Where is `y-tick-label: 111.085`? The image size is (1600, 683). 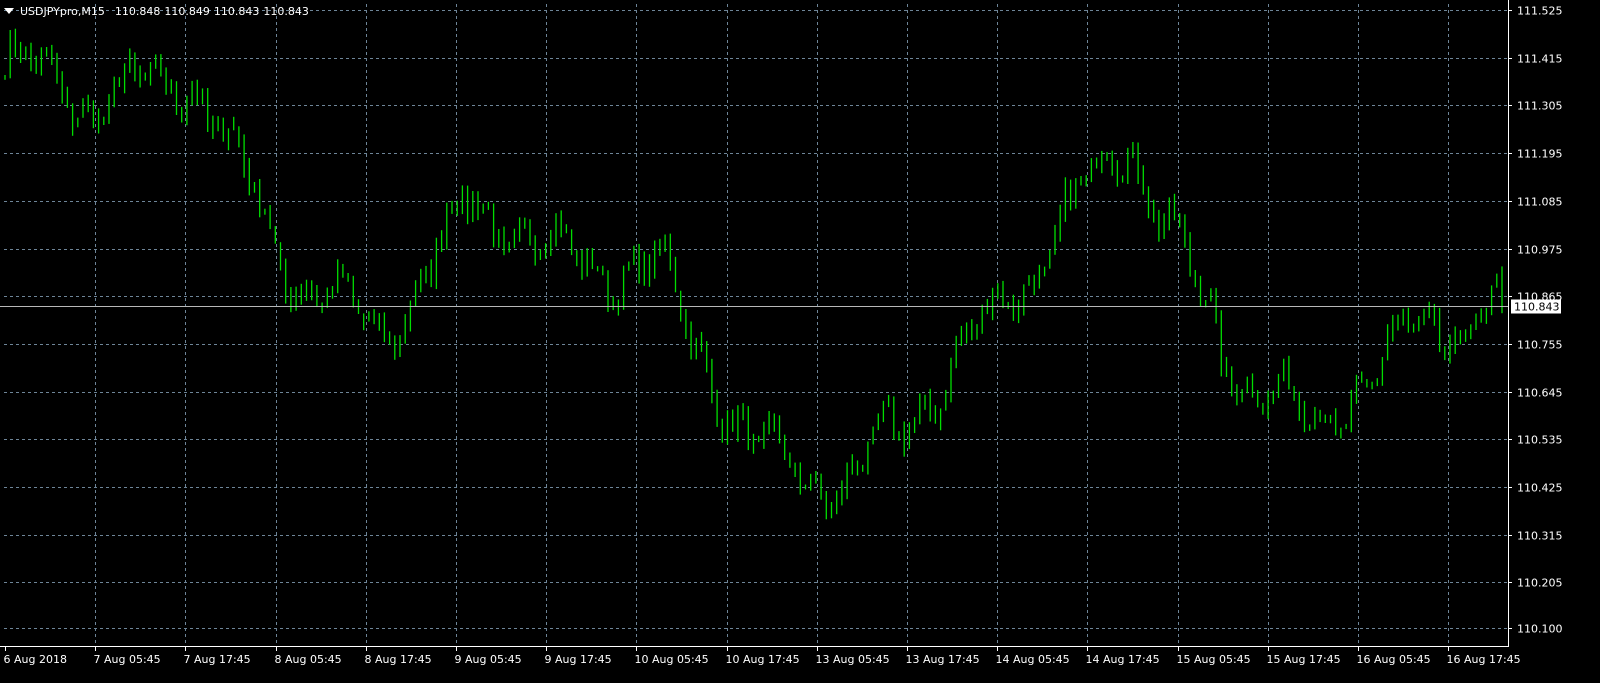
y-tick-label: 111.085 is located at coordinates (1540, 202).